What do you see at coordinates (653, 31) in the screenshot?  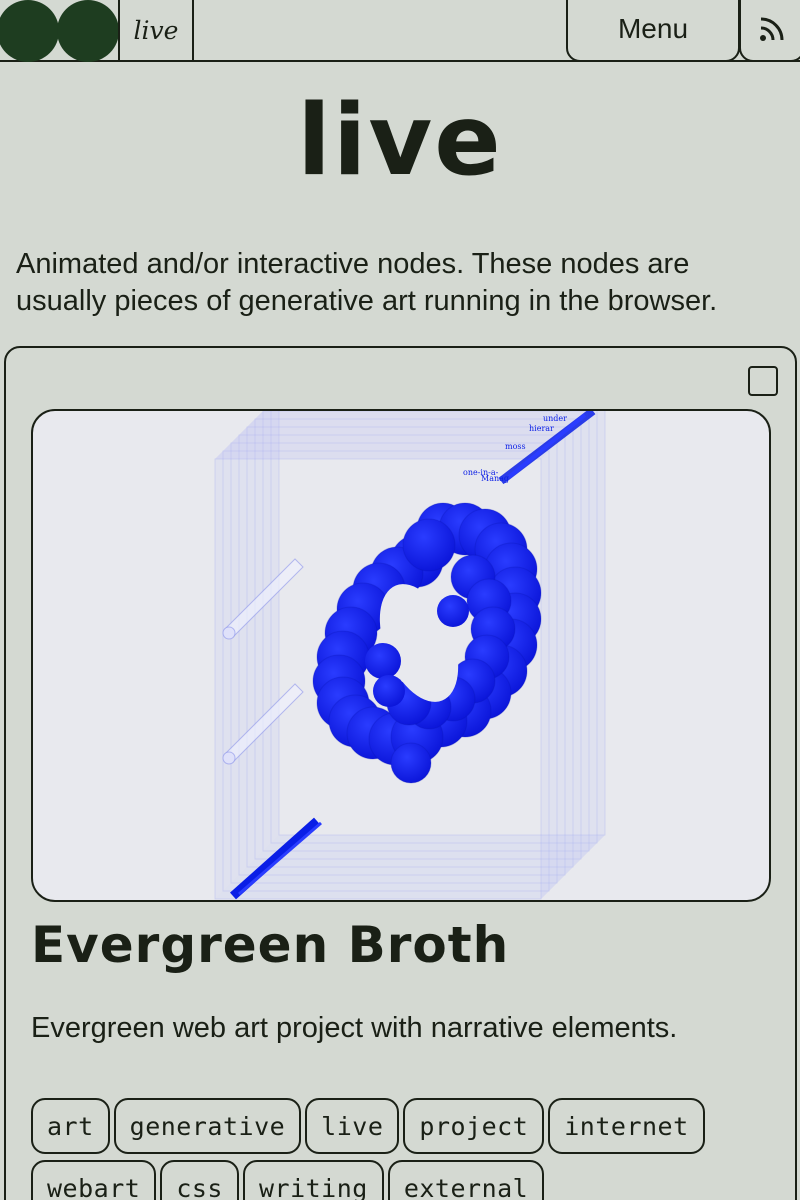 I see `menu-button: Menu` at bounding box center [653, 31].